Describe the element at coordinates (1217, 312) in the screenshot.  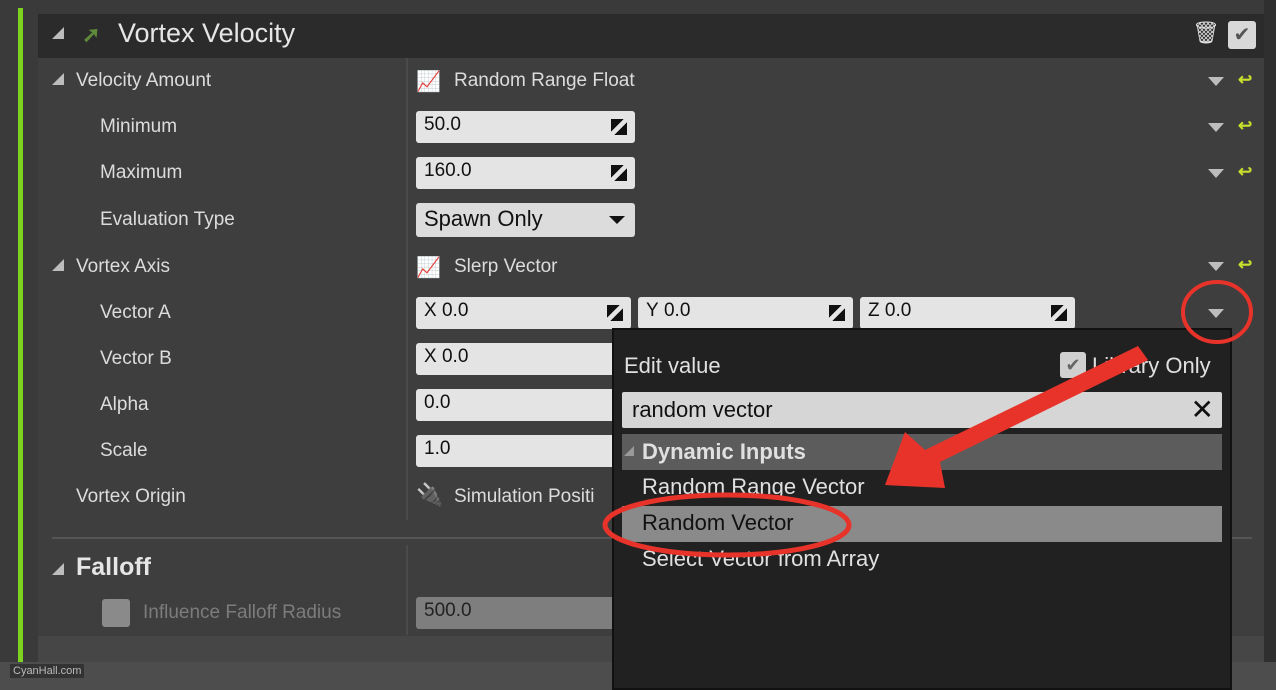
I see `annotation-circle` at that location.